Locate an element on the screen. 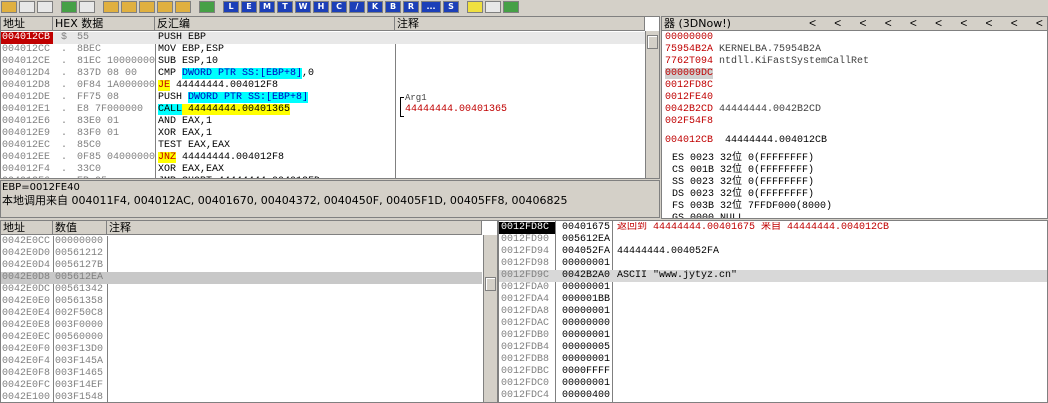  memory-window-button: M is located at coordinates (267, 7).